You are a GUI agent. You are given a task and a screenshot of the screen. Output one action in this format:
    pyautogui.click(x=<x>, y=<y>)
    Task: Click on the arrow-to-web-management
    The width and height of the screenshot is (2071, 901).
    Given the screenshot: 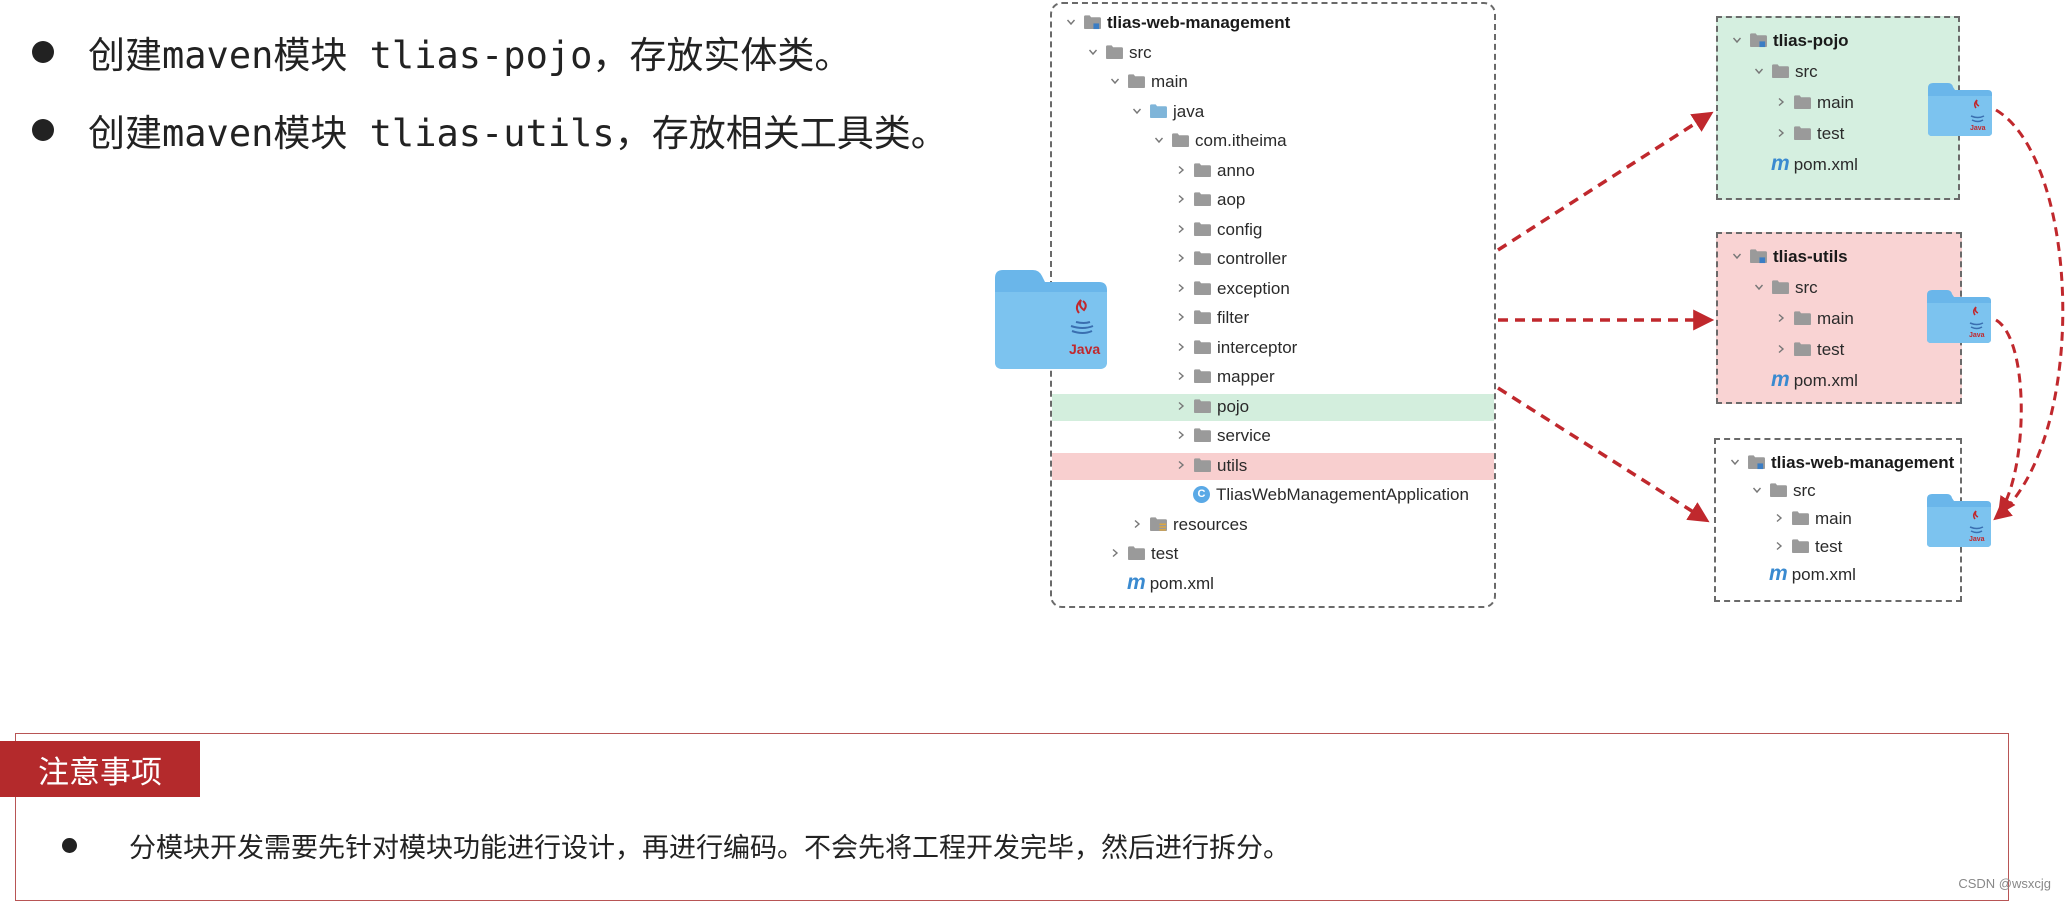 What is the action you would take?
    pyautogui.click(x=1603, y=454)
    